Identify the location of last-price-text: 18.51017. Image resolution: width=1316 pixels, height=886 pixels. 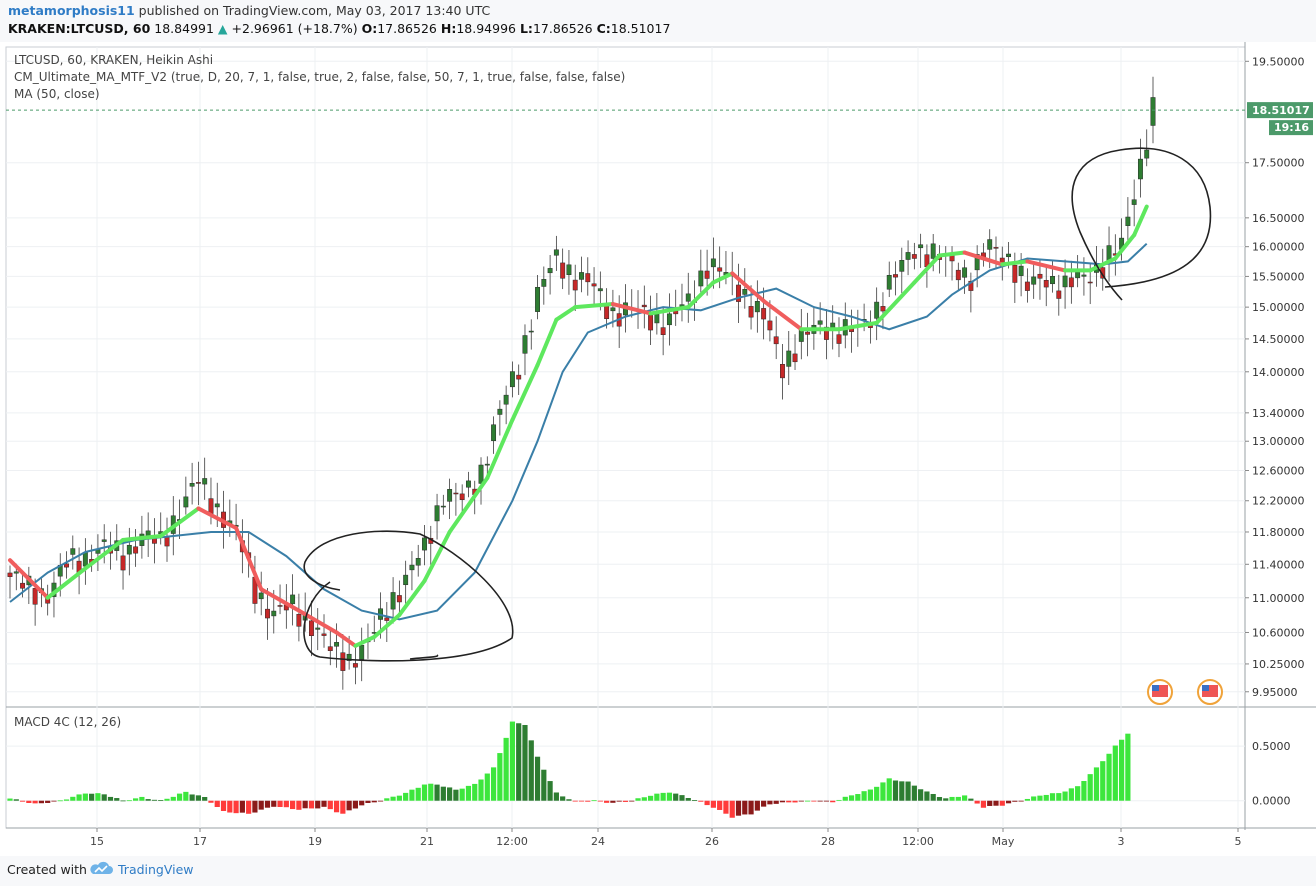
(1281, 110).